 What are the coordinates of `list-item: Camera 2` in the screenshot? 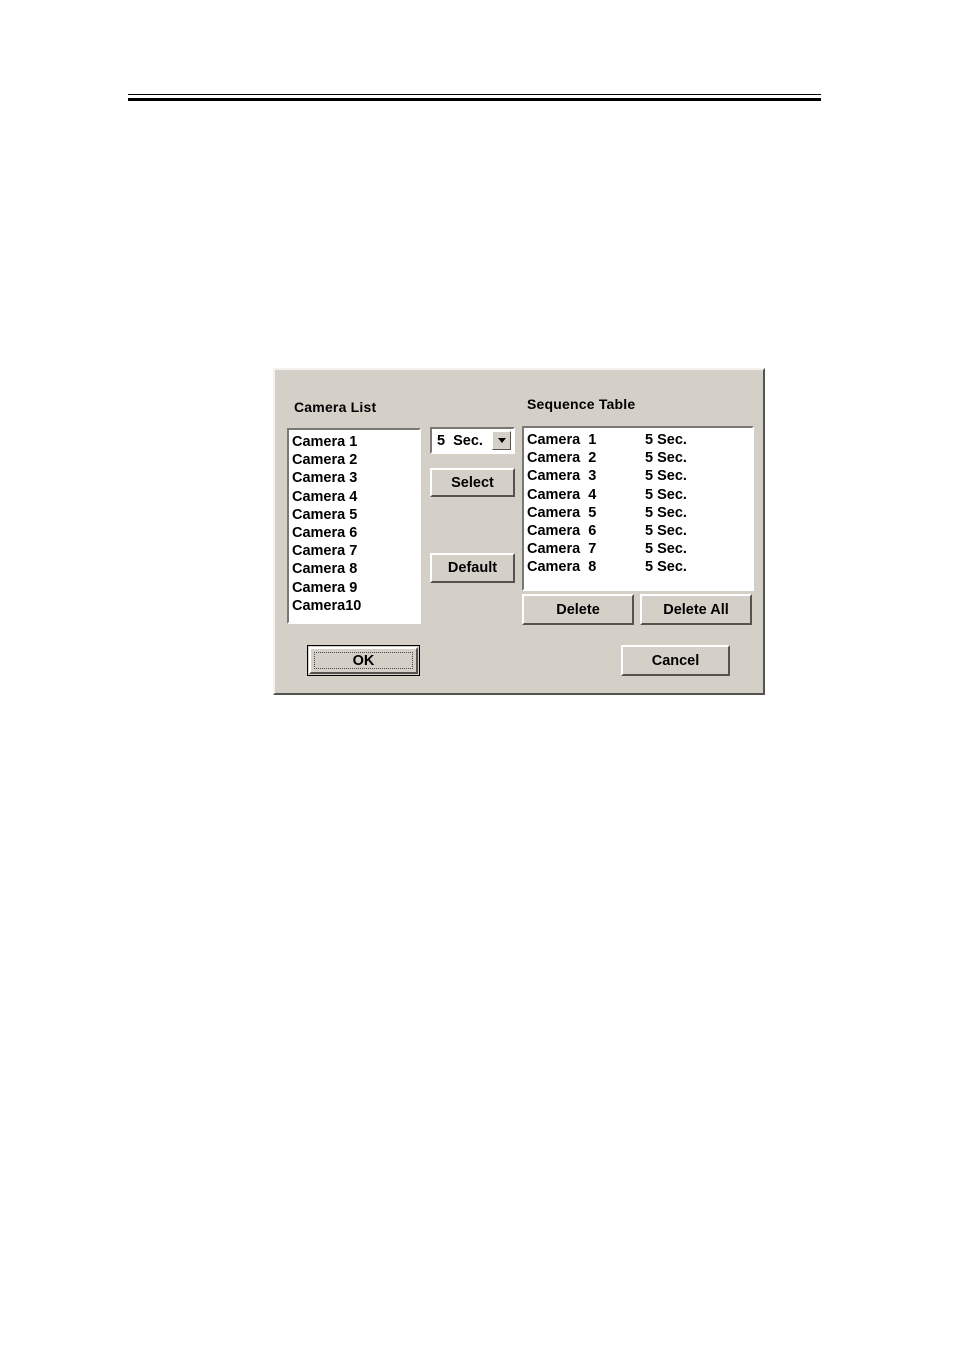 It's located at (355, 460).